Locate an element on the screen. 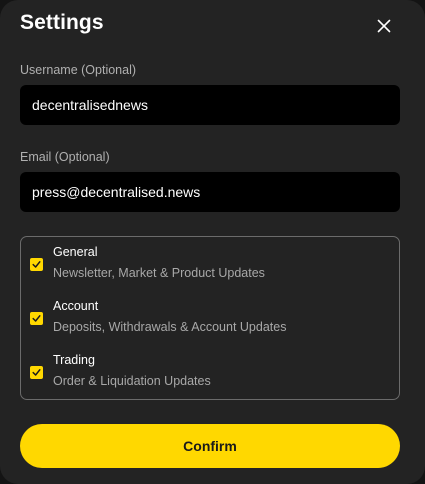 The width and height of the screenshot is (425, 484). preference-title: Account is located at coordinates (76, 306).